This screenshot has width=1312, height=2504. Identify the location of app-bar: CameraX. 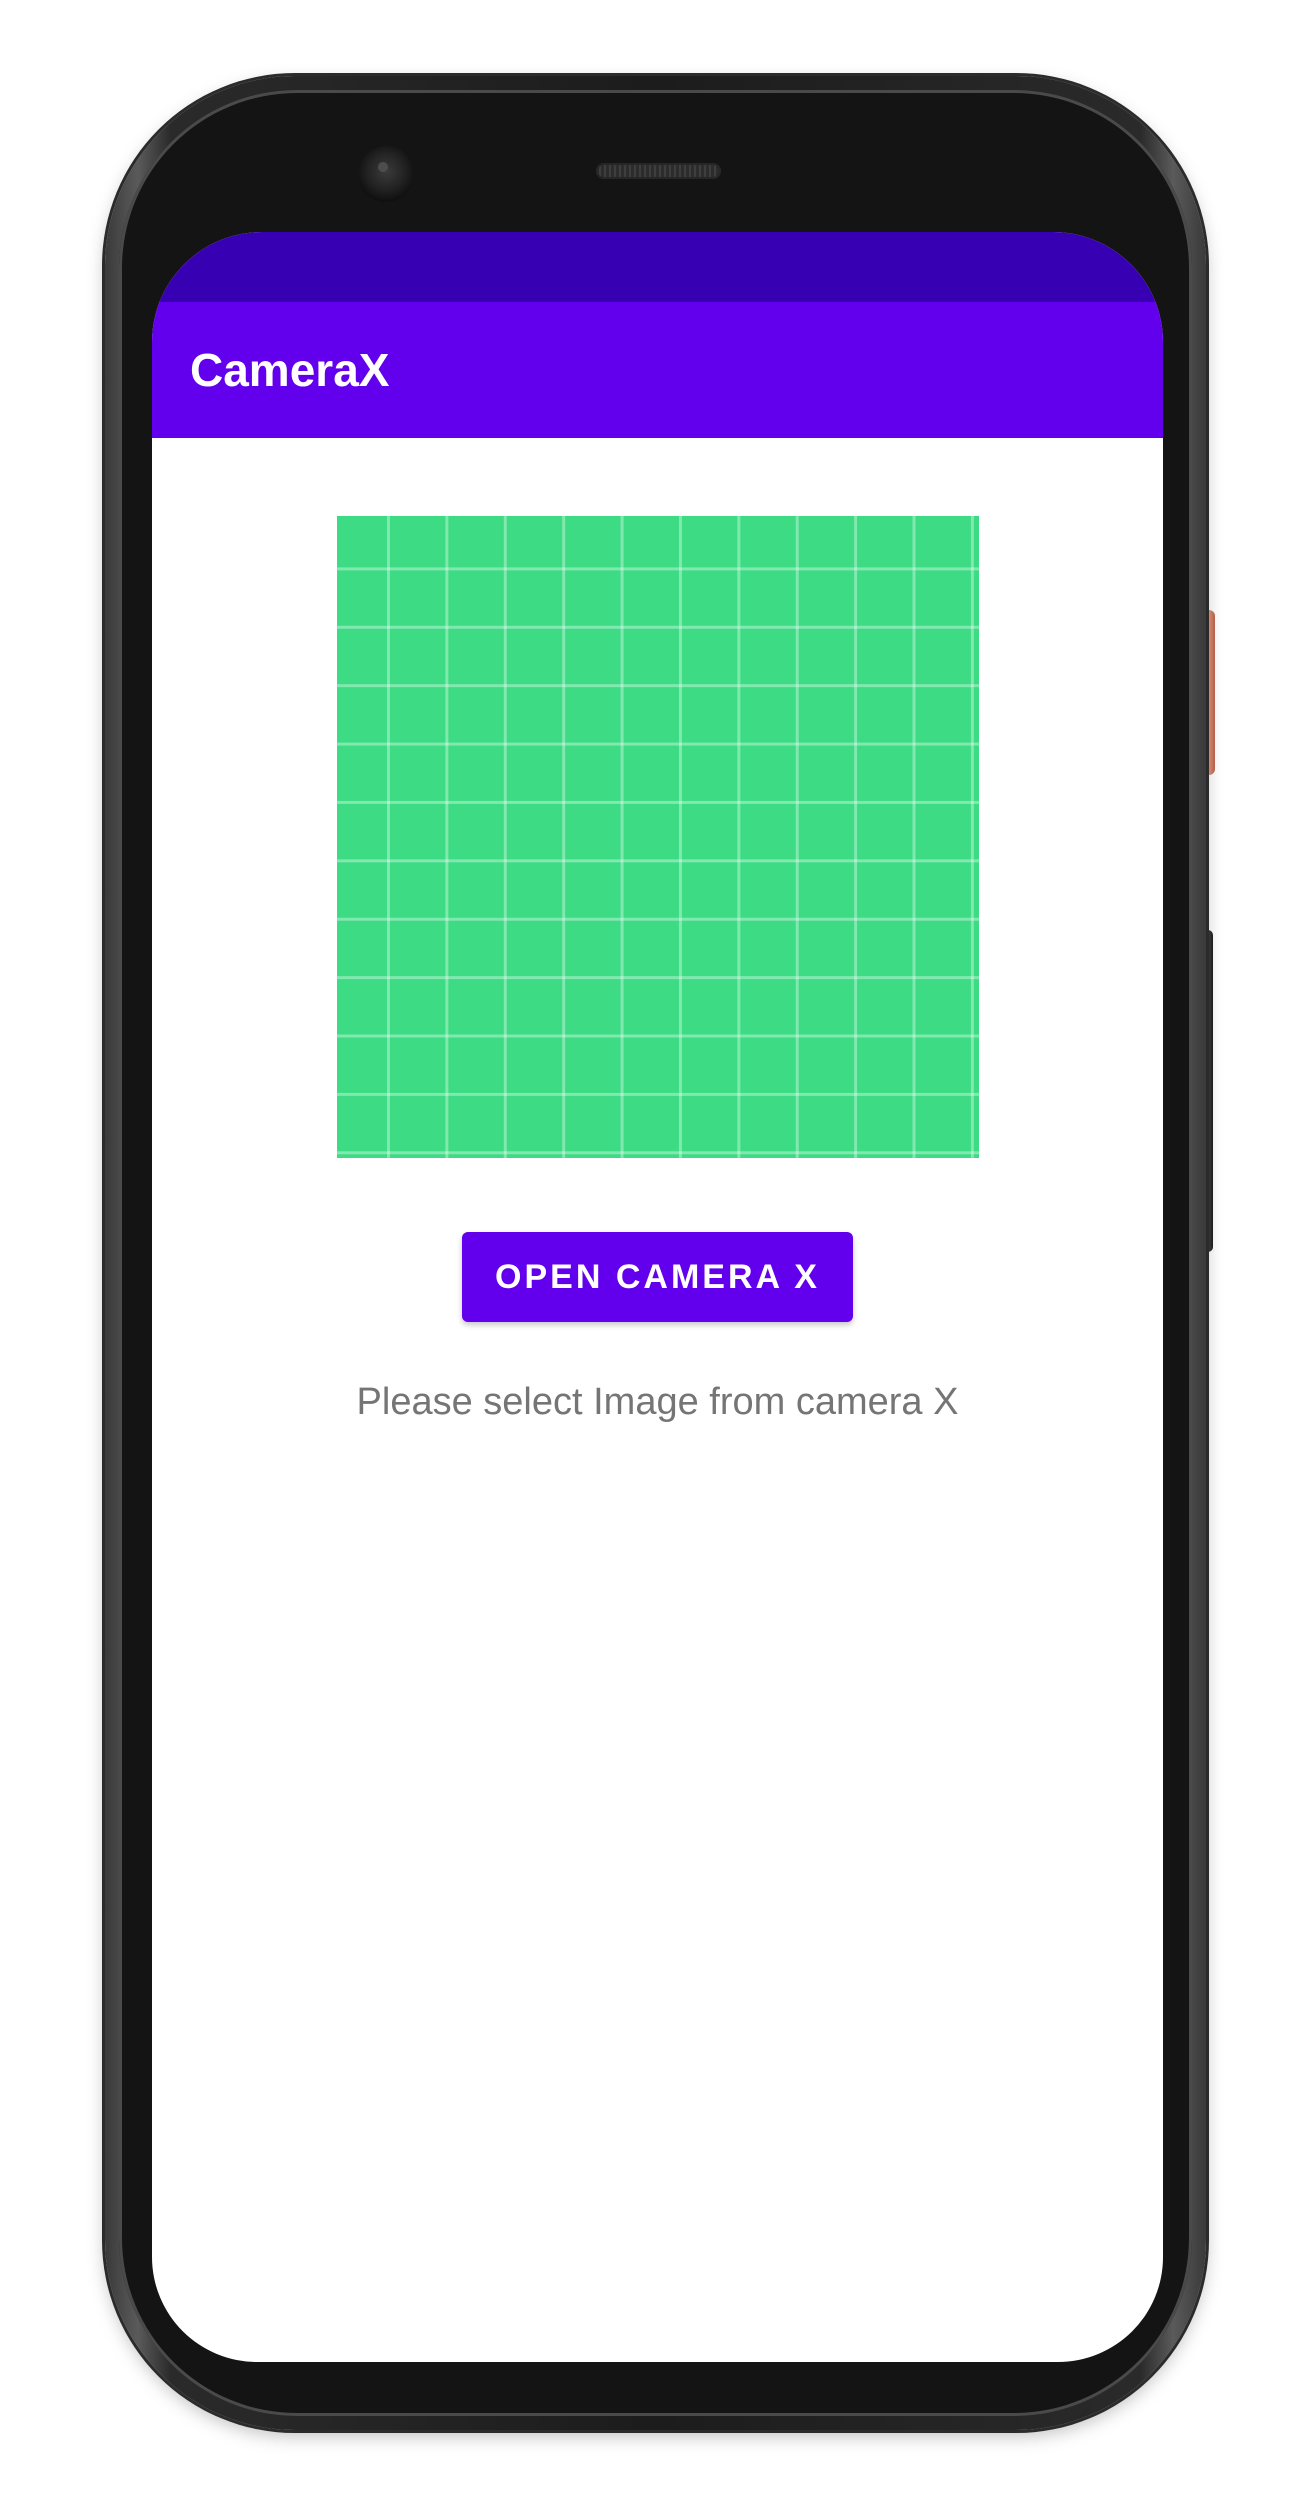
(657, 370).